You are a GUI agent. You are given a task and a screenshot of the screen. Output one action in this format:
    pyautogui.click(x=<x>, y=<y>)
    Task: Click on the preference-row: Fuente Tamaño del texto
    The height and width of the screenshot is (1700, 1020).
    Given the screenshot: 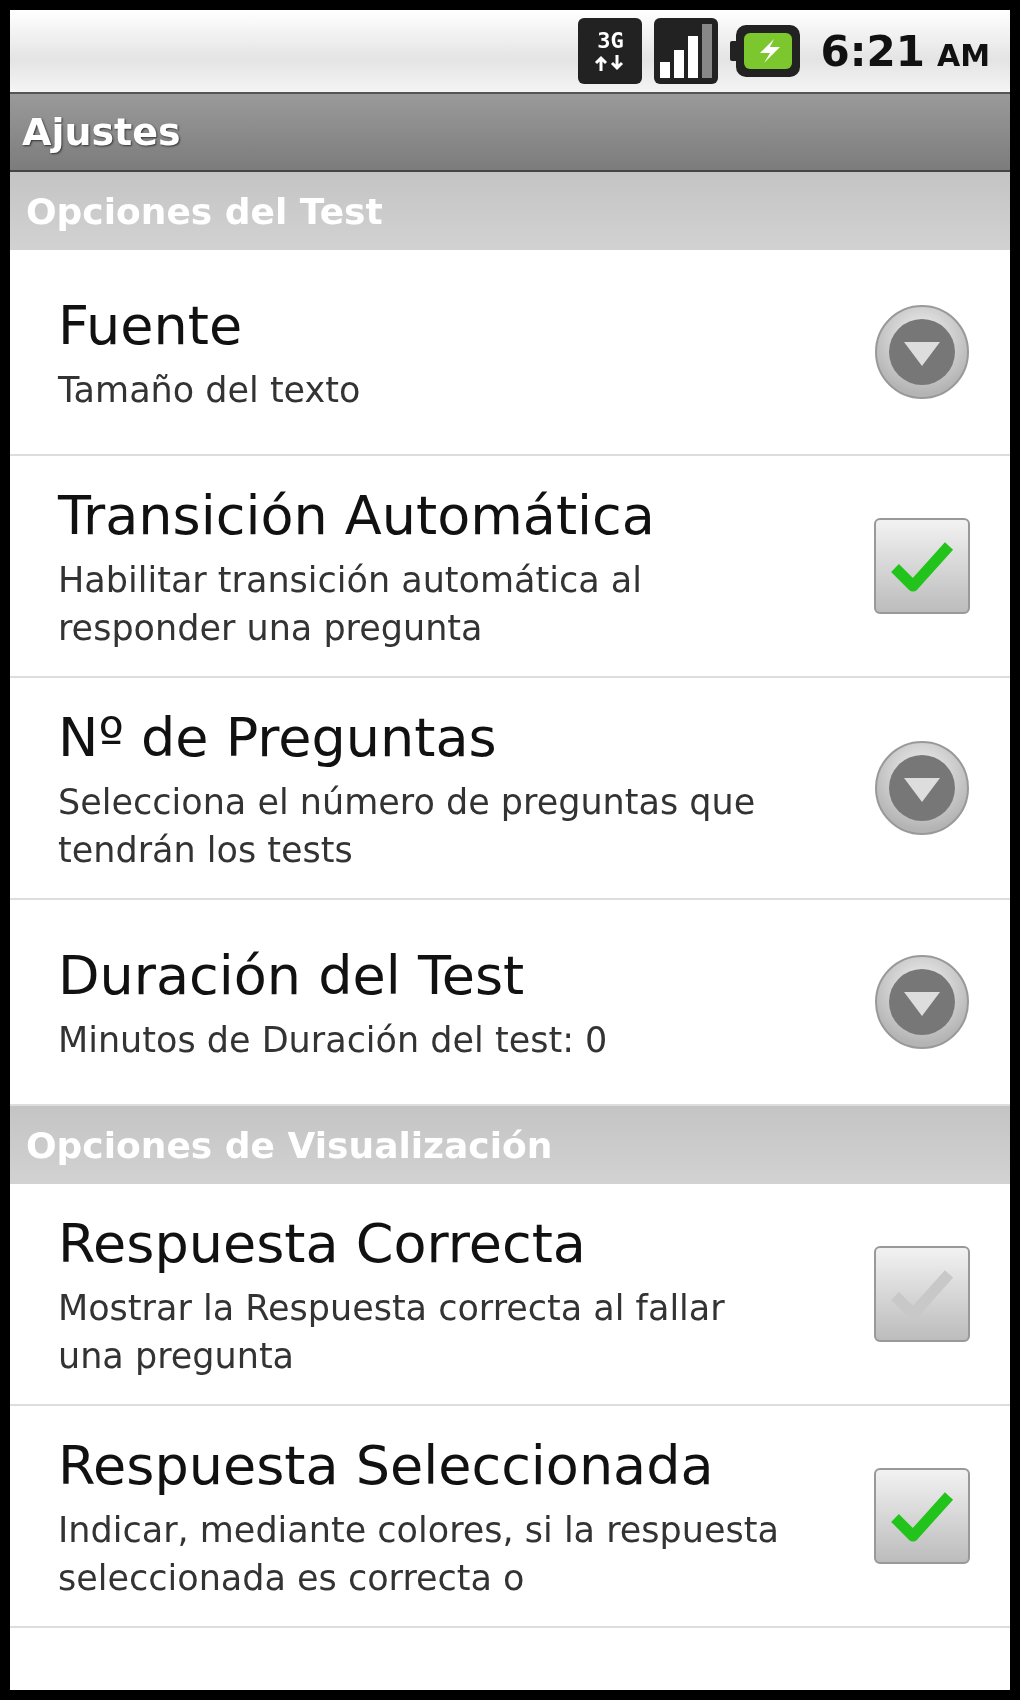 What is the action you would take?
    pyautogui.click(x=510, y=353)
    